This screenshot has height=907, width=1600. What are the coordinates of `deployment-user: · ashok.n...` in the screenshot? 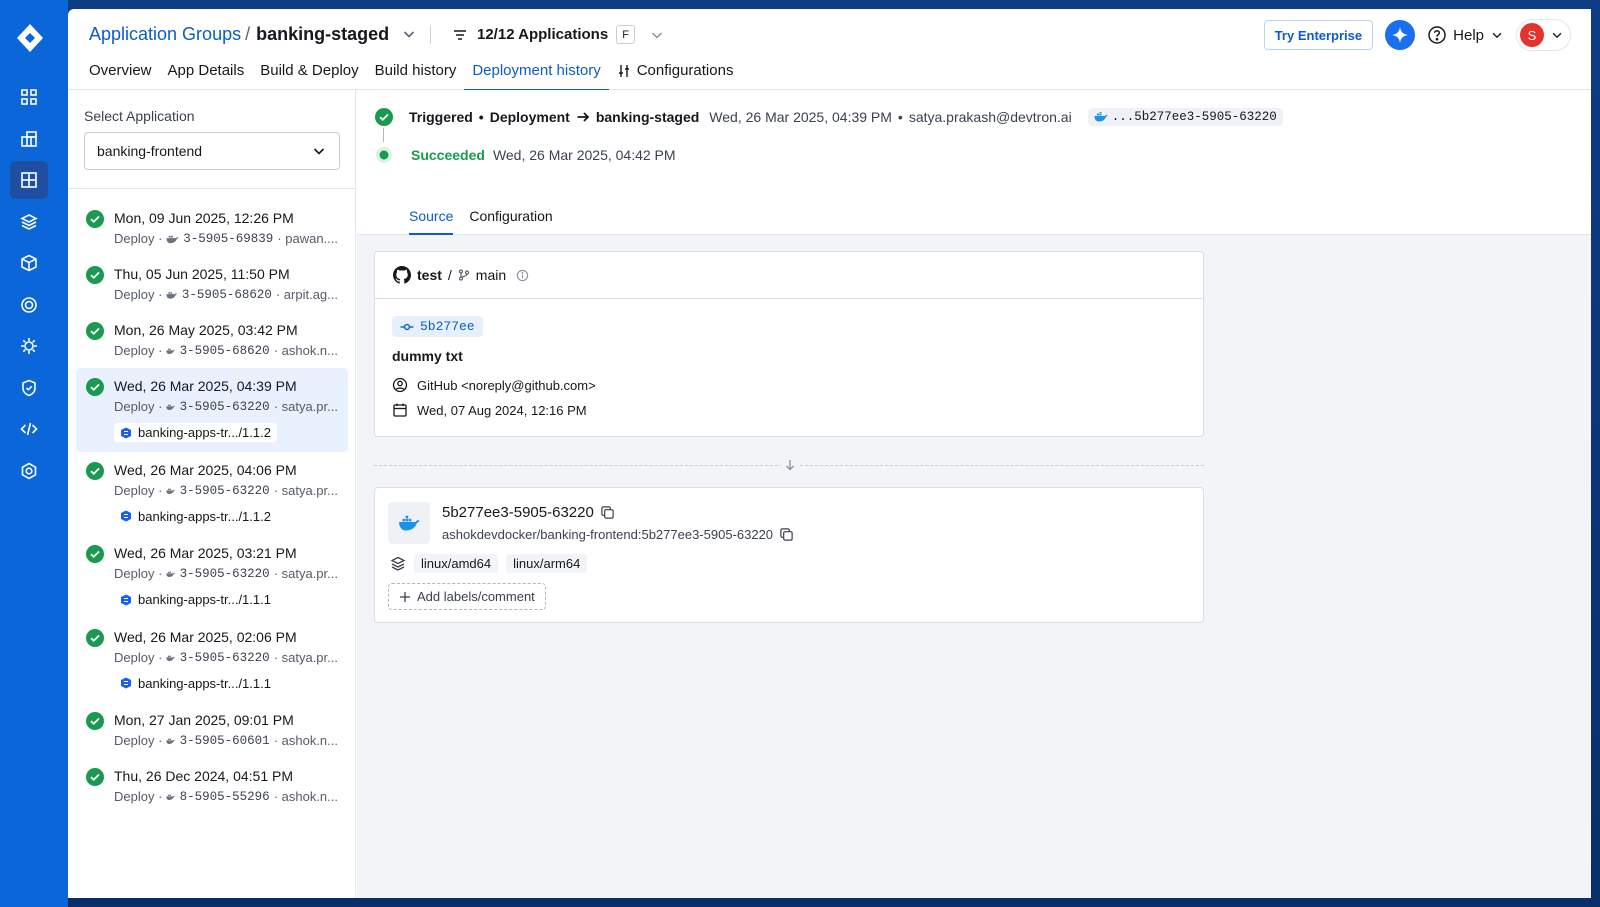 It's located at (305, 796).